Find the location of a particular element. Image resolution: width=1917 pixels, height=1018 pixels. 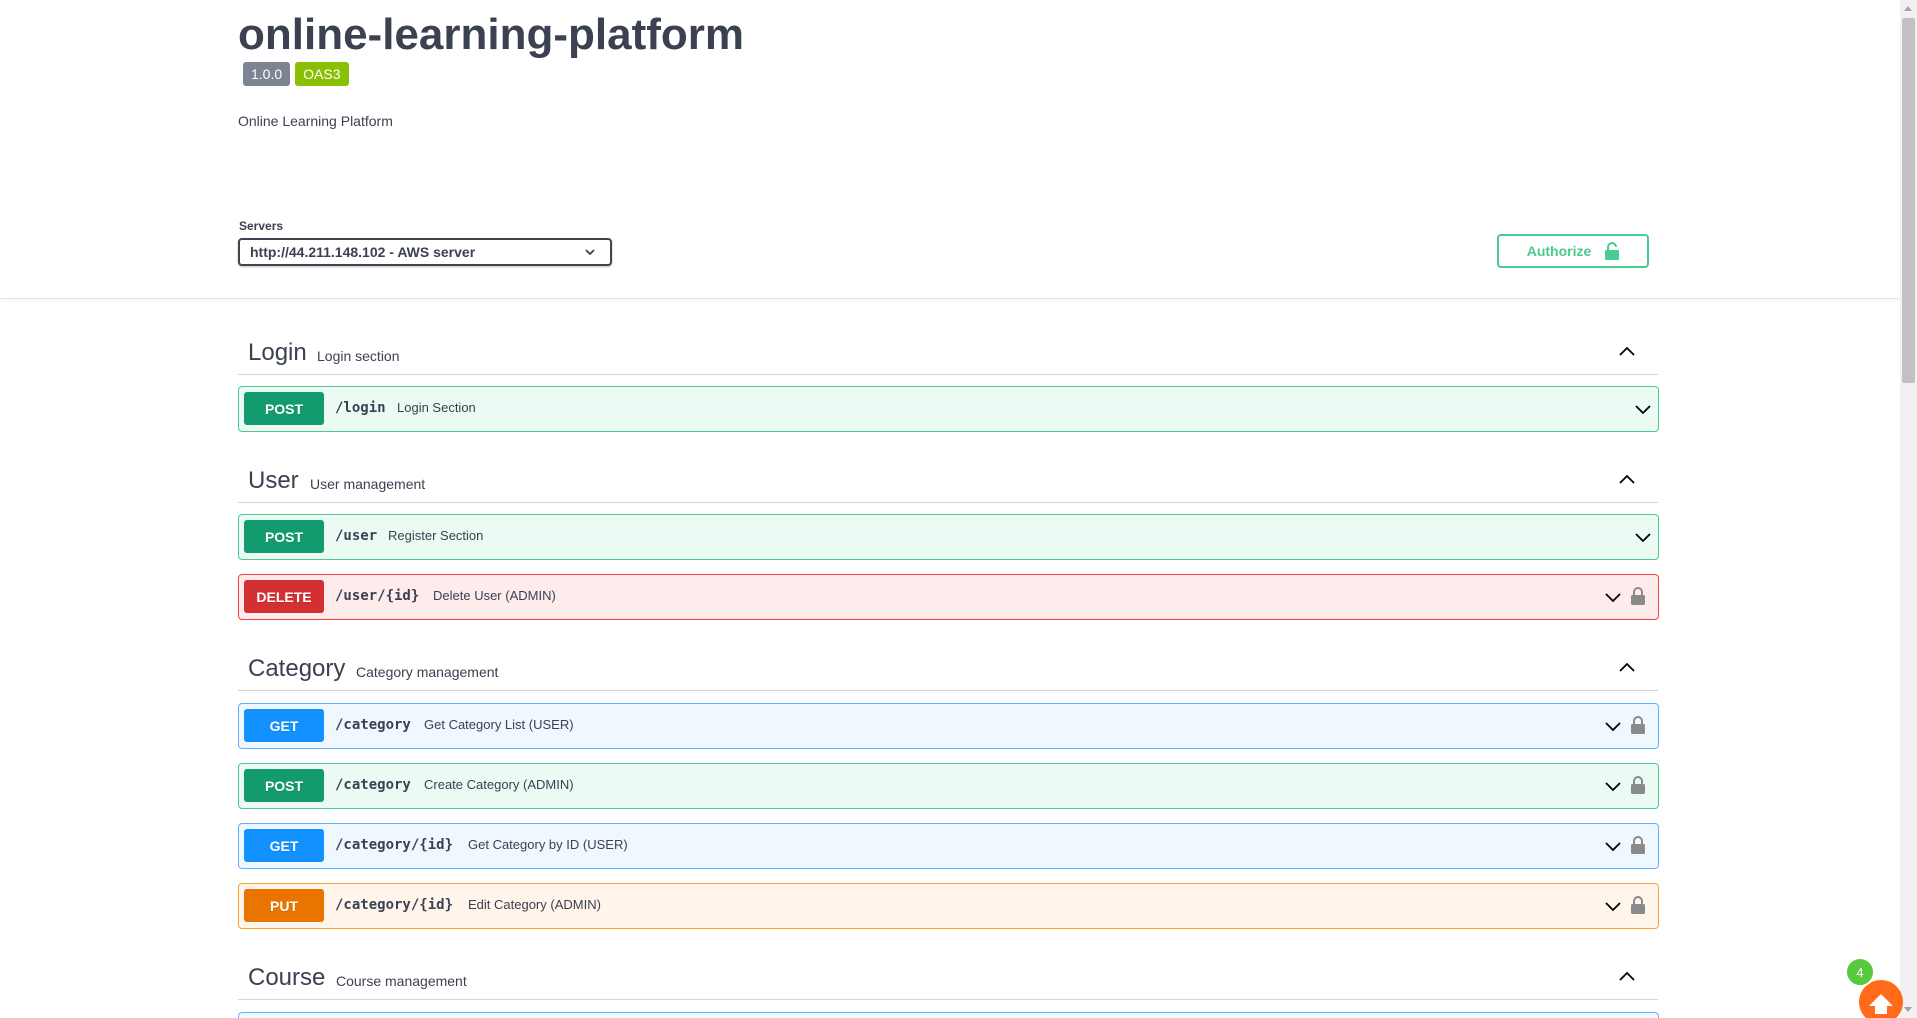

operation-post-category: POST /category Create Category (ADMIN) is located at coordinates (948, 786).